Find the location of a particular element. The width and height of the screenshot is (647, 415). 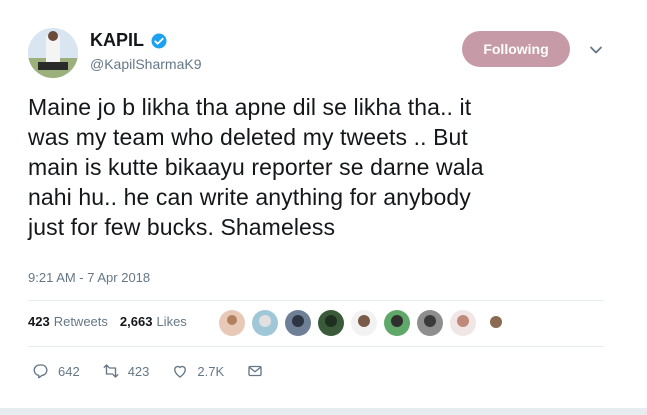

retweet-count: 423 is located at coordinates (138, 371).